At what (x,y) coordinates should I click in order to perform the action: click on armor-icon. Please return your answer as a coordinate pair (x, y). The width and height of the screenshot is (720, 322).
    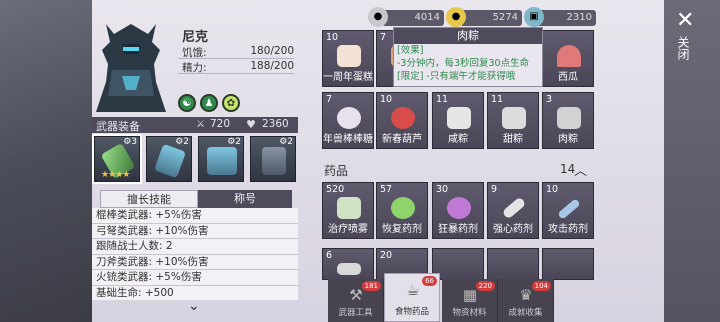
    Looking at the image, I should click on (222, 161).